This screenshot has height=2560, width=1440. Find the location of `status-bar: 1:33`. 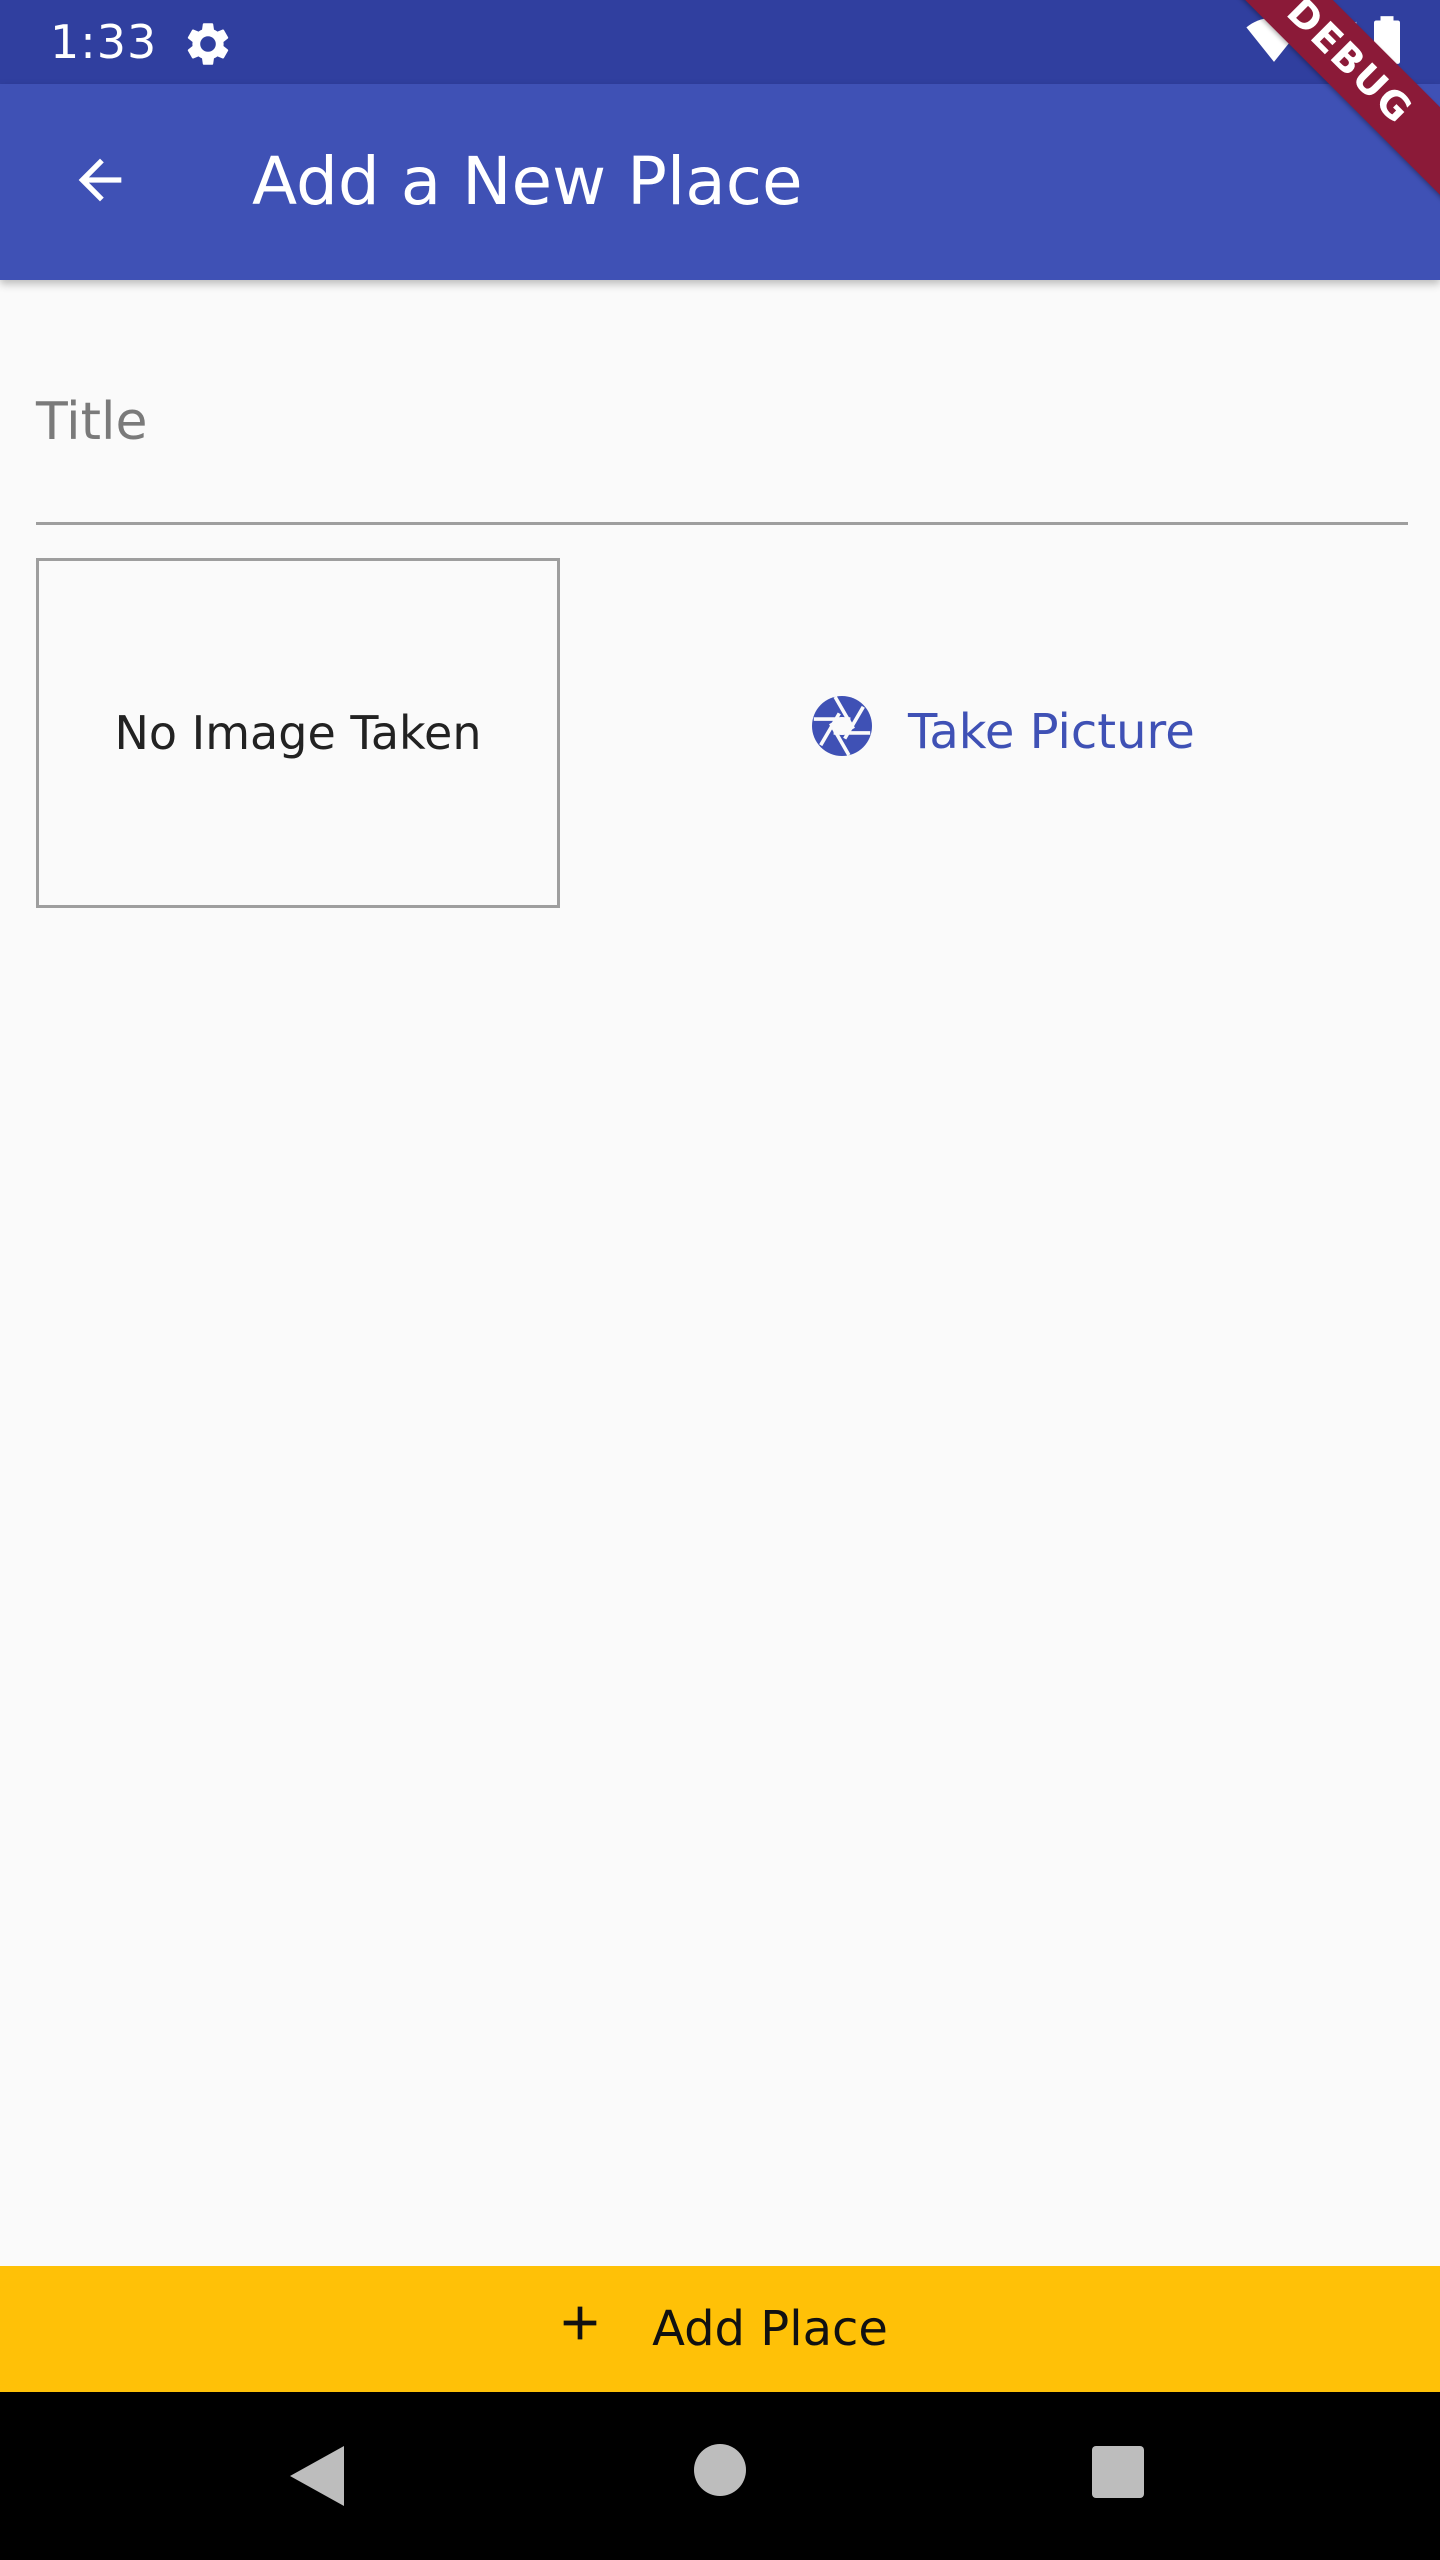

status-bar: 1:33 is located at coordinates (720, 42).